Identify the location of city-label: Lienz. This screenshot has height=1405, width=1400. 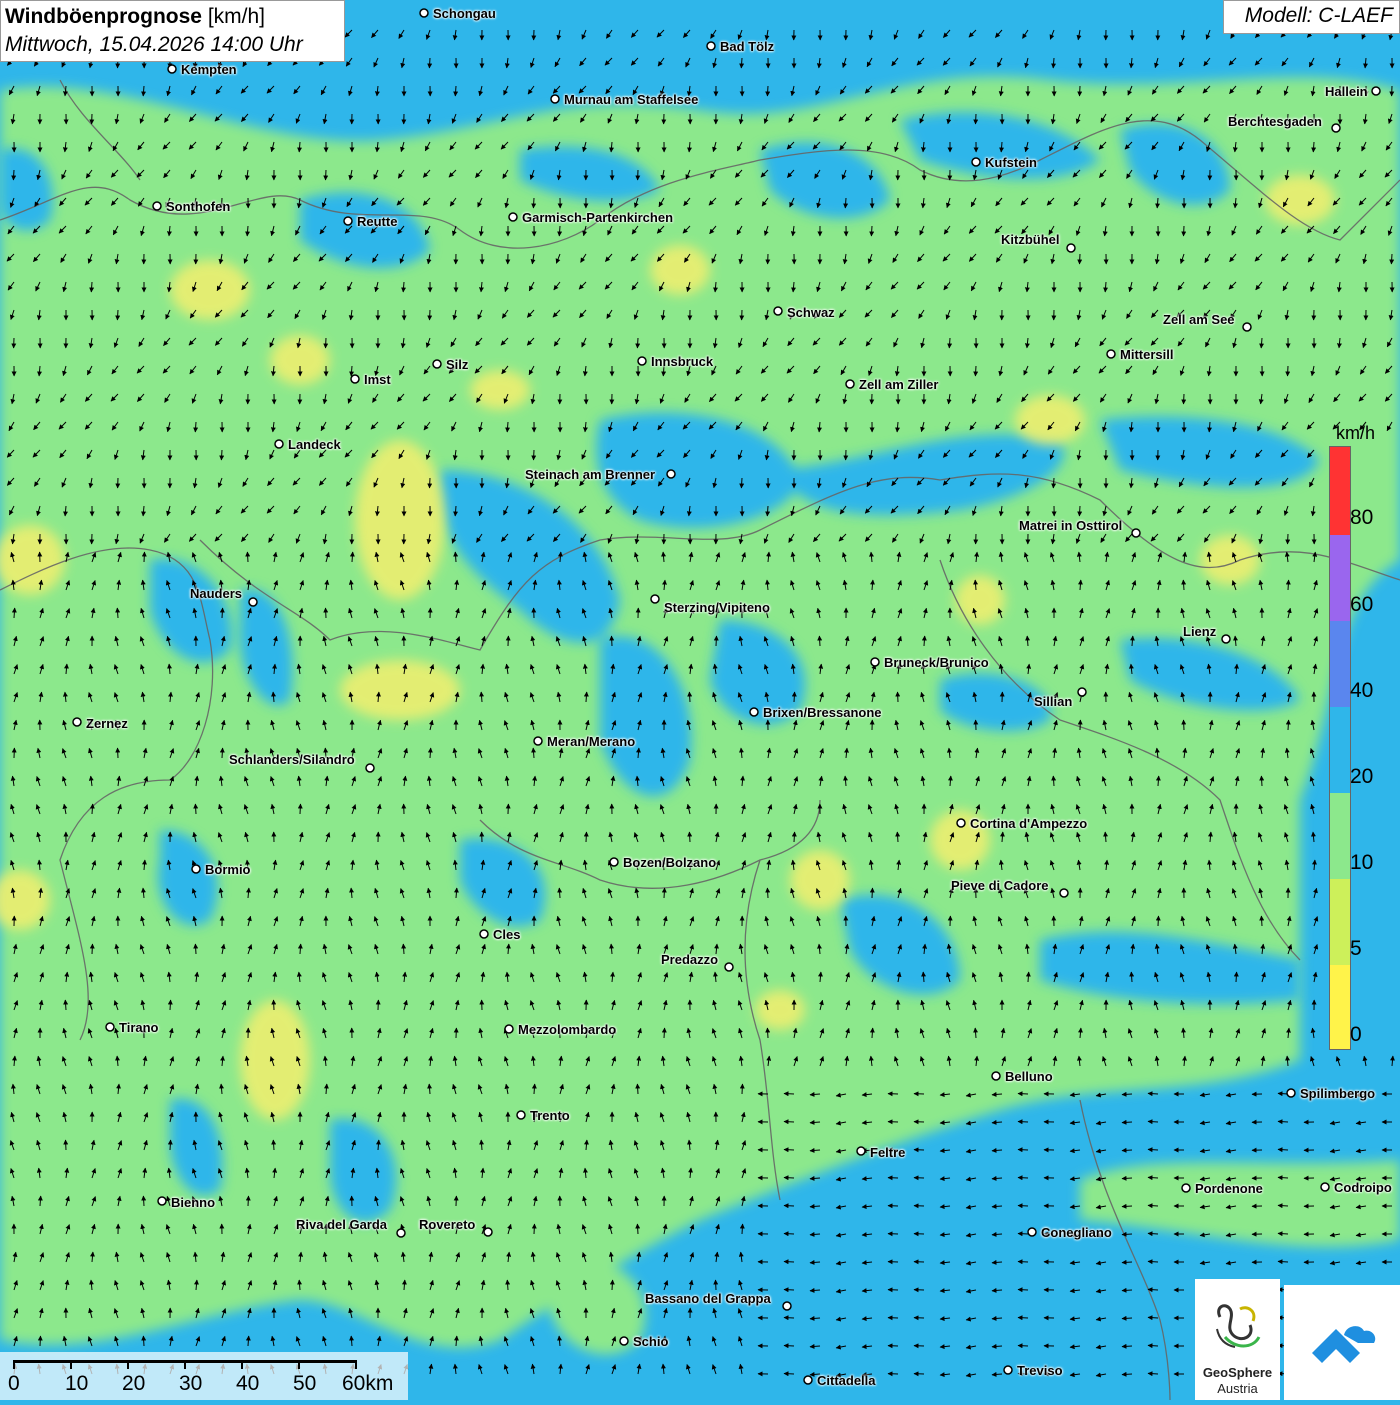
(1199, 631).